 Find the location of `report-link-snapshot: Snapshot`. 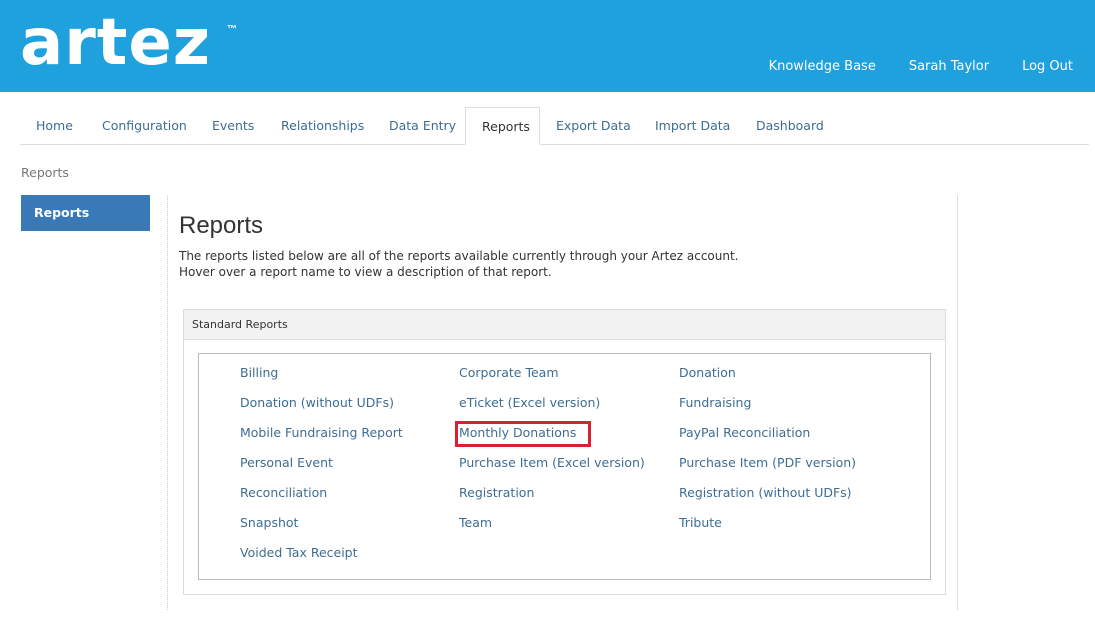

report-link-snapshot: Snapshot is located at coordinates (269, 522).